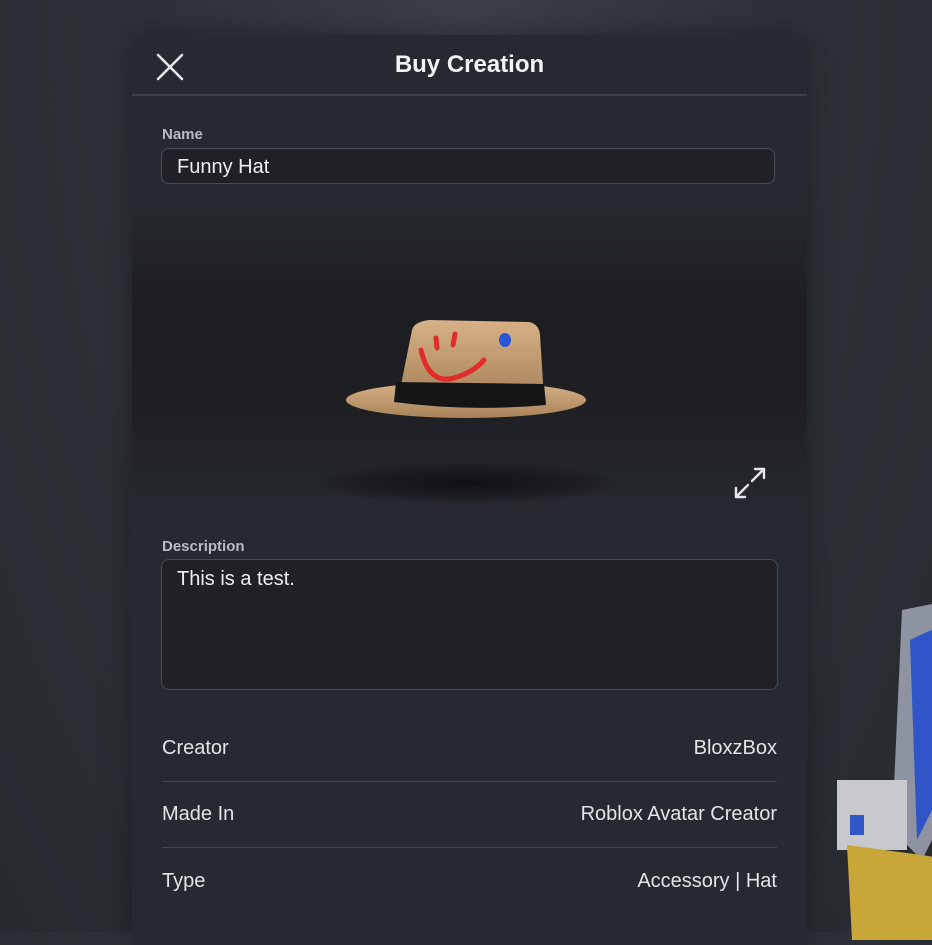 This screenshot has width=932, height=945. I want to click on detail-value: Roblox Avatar Creator, so click(678, 813).